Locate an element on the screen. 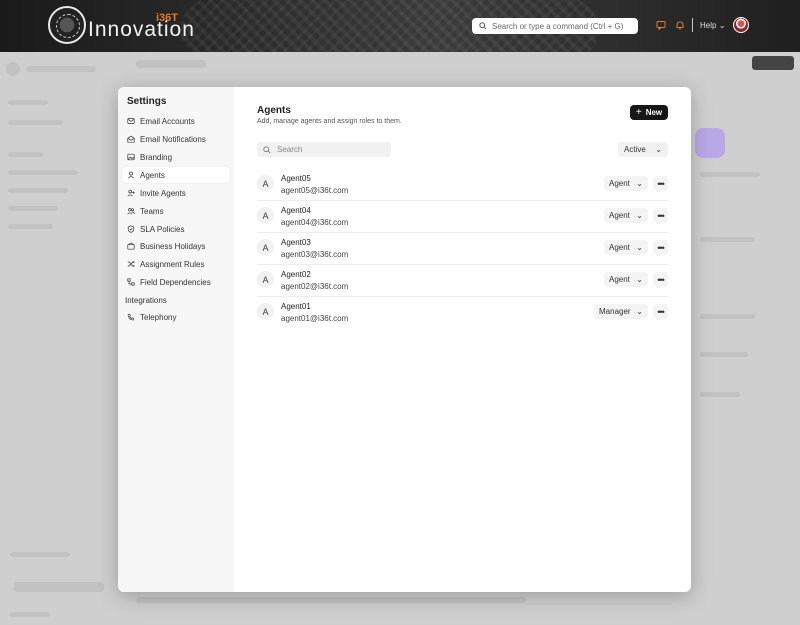 Image resolution: width=800 pixels, height=625 pixels. role-select: Manager ⌄ is located at coordinates (621, 311).